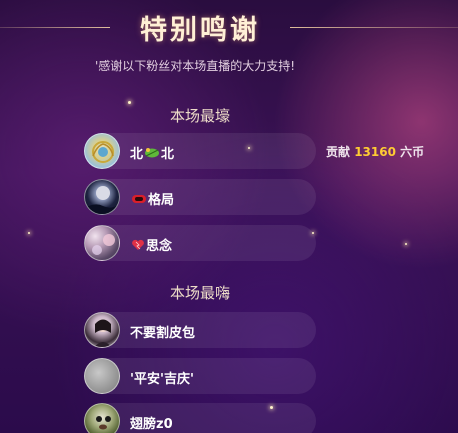 The height and width of the screenshot is (433, 458). What do you see at coordinates (162, 379) in the screenshot?
I see `fan-name: '平安'吉庆'` at bounding box center [162, 379].